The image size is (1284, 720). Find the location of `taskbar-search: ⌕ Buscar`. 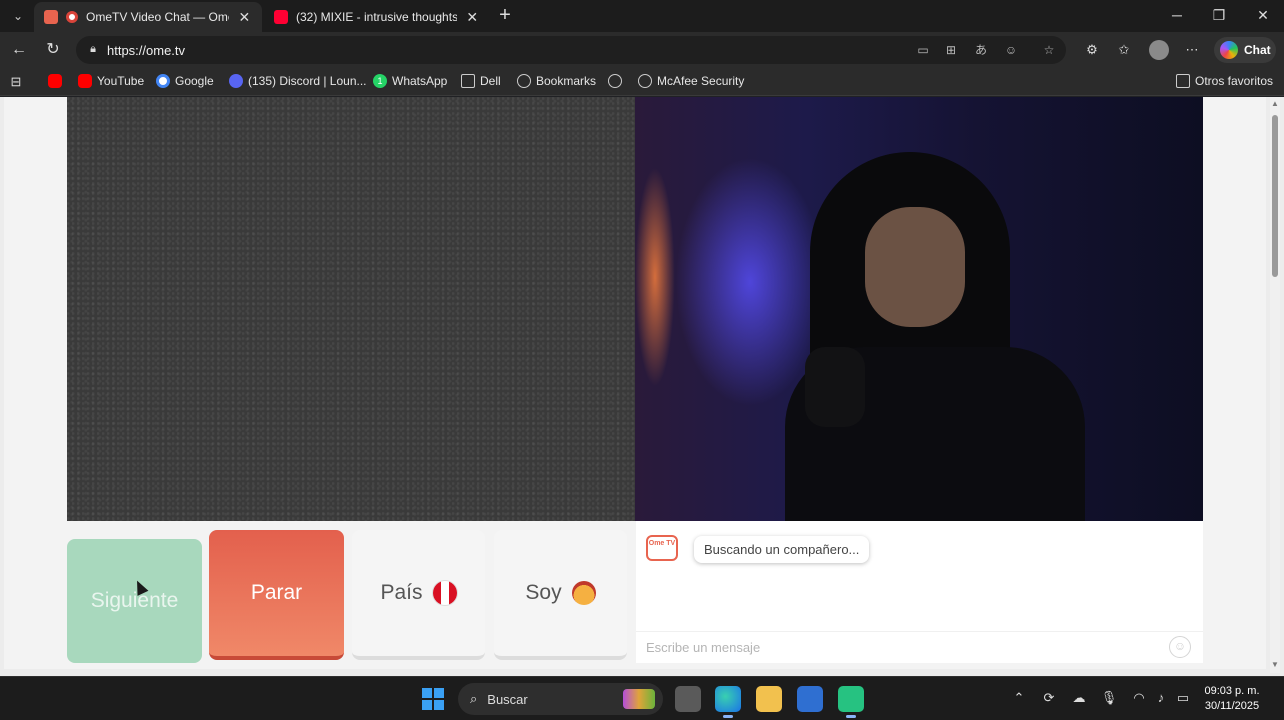

taskbar-search: ⌕ Buscar is located at coordinates (560, 699).